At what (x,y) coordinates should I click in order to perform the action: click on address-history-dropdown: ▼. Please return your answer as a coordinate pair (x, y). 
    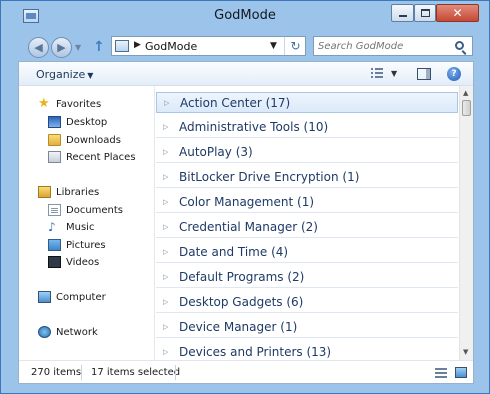
    Looking at the image, I should click on (273, 46).